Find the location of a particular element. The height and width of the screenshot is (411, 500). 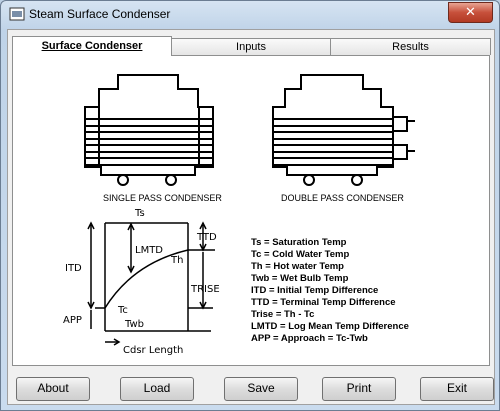

trise-label: TRISE is located at coordinates (205, 289).